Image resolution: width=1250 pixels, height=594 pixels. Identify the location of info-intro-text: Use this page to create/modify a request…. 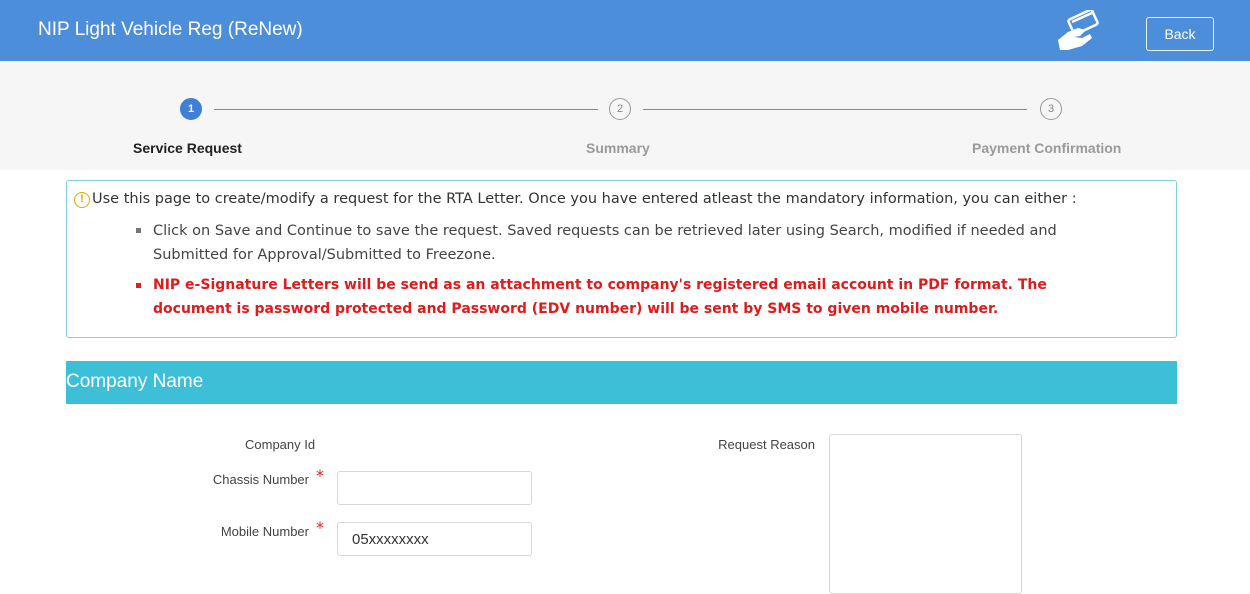
(584, 199).